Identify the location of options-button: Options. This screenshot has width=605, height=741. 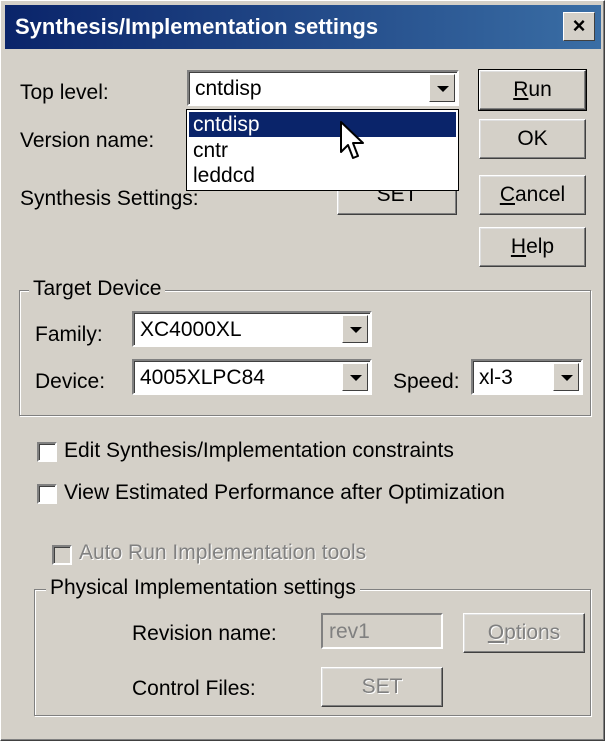
(524, 633).